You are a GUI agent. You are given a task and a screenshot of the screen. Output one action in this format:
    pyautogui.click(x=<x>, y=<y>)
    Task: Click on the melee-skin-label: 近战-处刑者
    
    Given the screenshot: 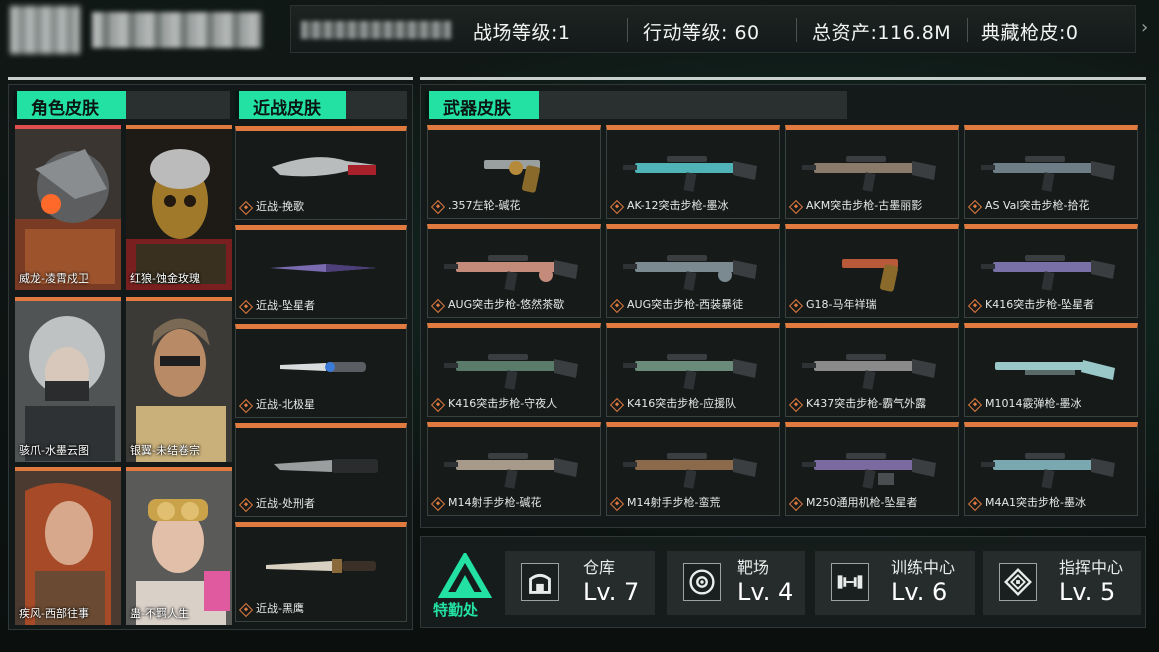 What is the action you would take?
    pyautogui.click(x=285, y=503)
    